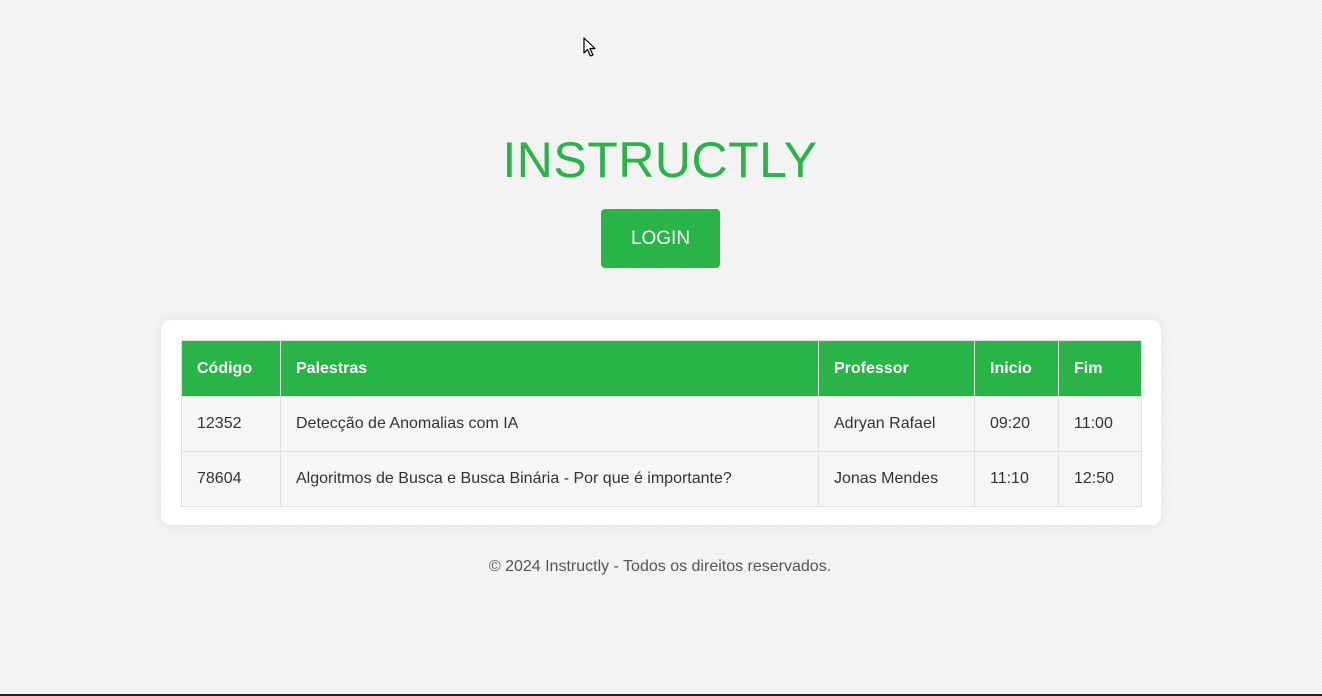  What do you see at coordinates (660, 238) in the screenshot?
I see `login-button: LOGIN` at bounding box center [660, 238].